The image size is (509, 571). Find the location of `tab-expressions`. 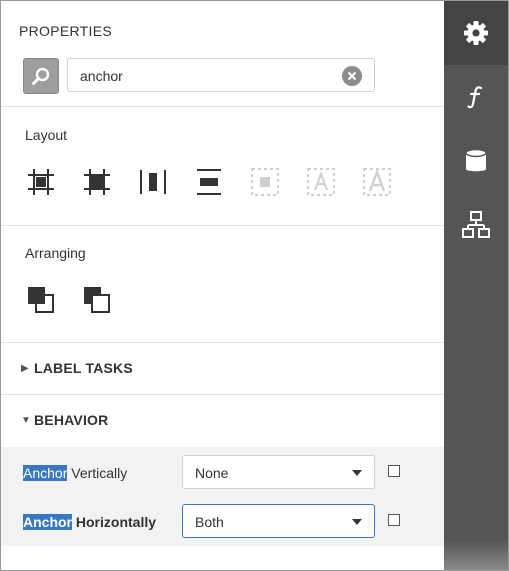

tab-expressions is located at coordinates (476, 97).